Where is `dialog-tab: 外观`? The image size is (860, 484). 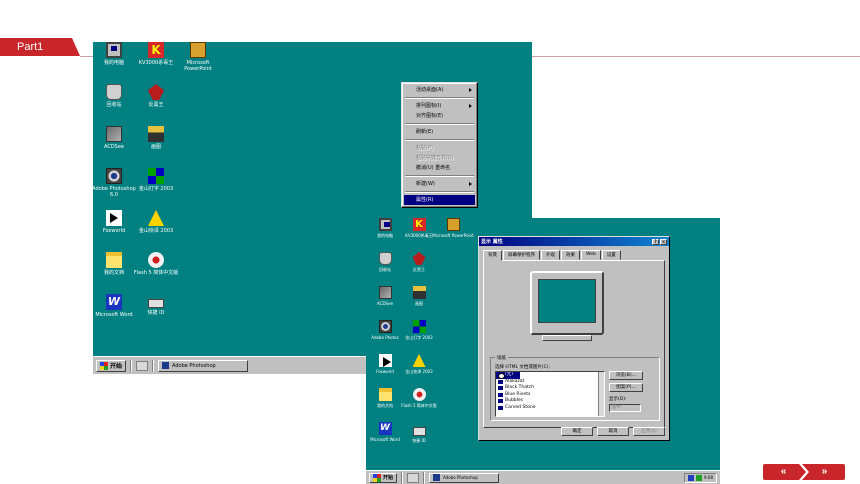 dialog-tab: 外观 is located at coordinates (550, 255).